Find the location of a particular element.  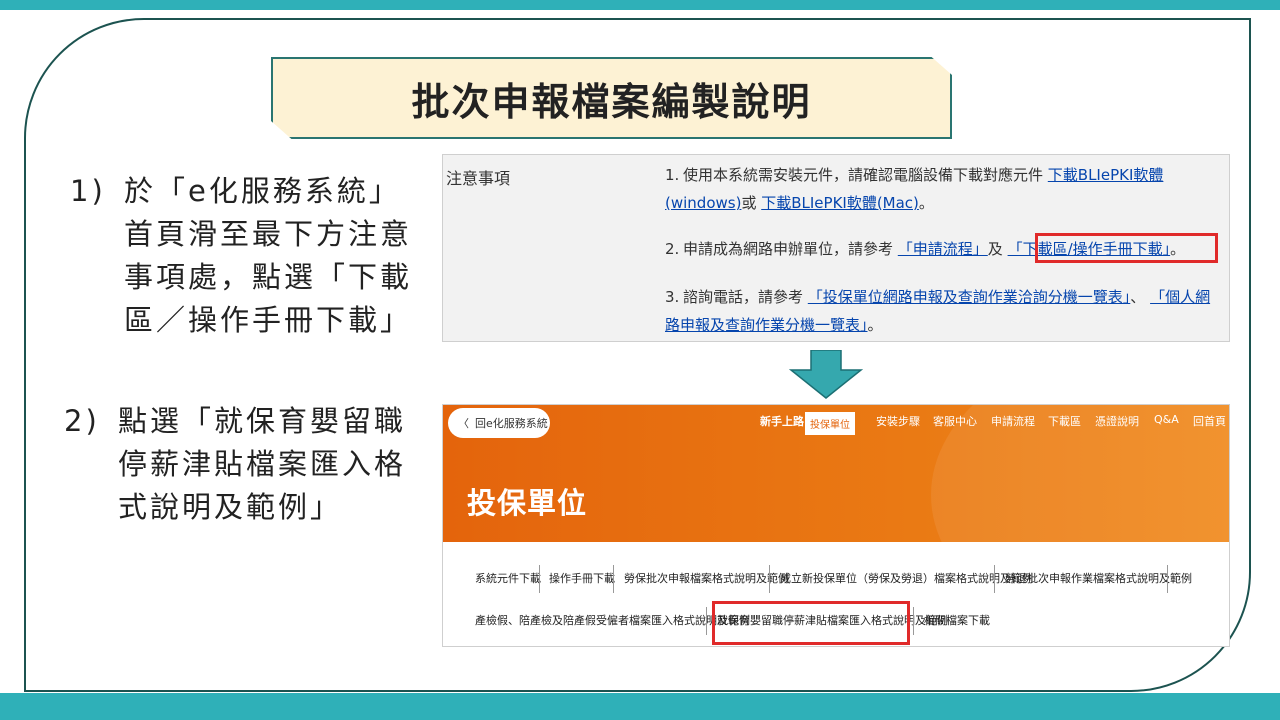

nav-downloads: 下載區 is located at coordinates (1064, 421).